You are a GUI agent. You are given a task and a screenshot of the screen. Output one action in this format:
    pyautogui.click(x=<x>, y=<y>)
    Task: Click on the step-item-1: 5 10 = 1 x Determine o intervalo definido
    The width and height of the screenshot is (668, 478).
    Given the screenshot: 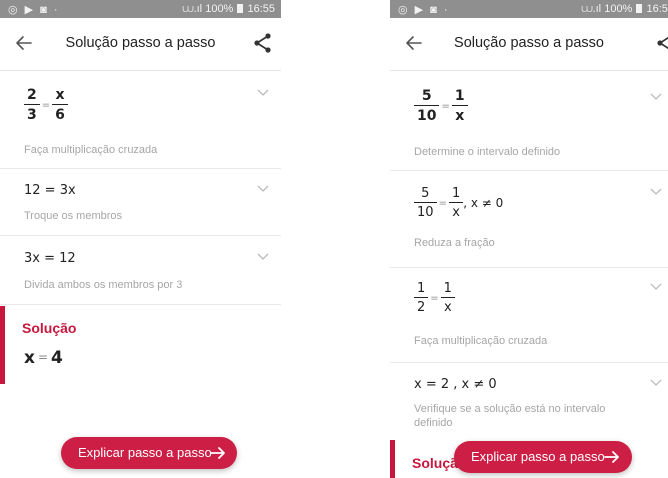 What is the action you would take?
    pyautogui.click(x=529, y=121)
    